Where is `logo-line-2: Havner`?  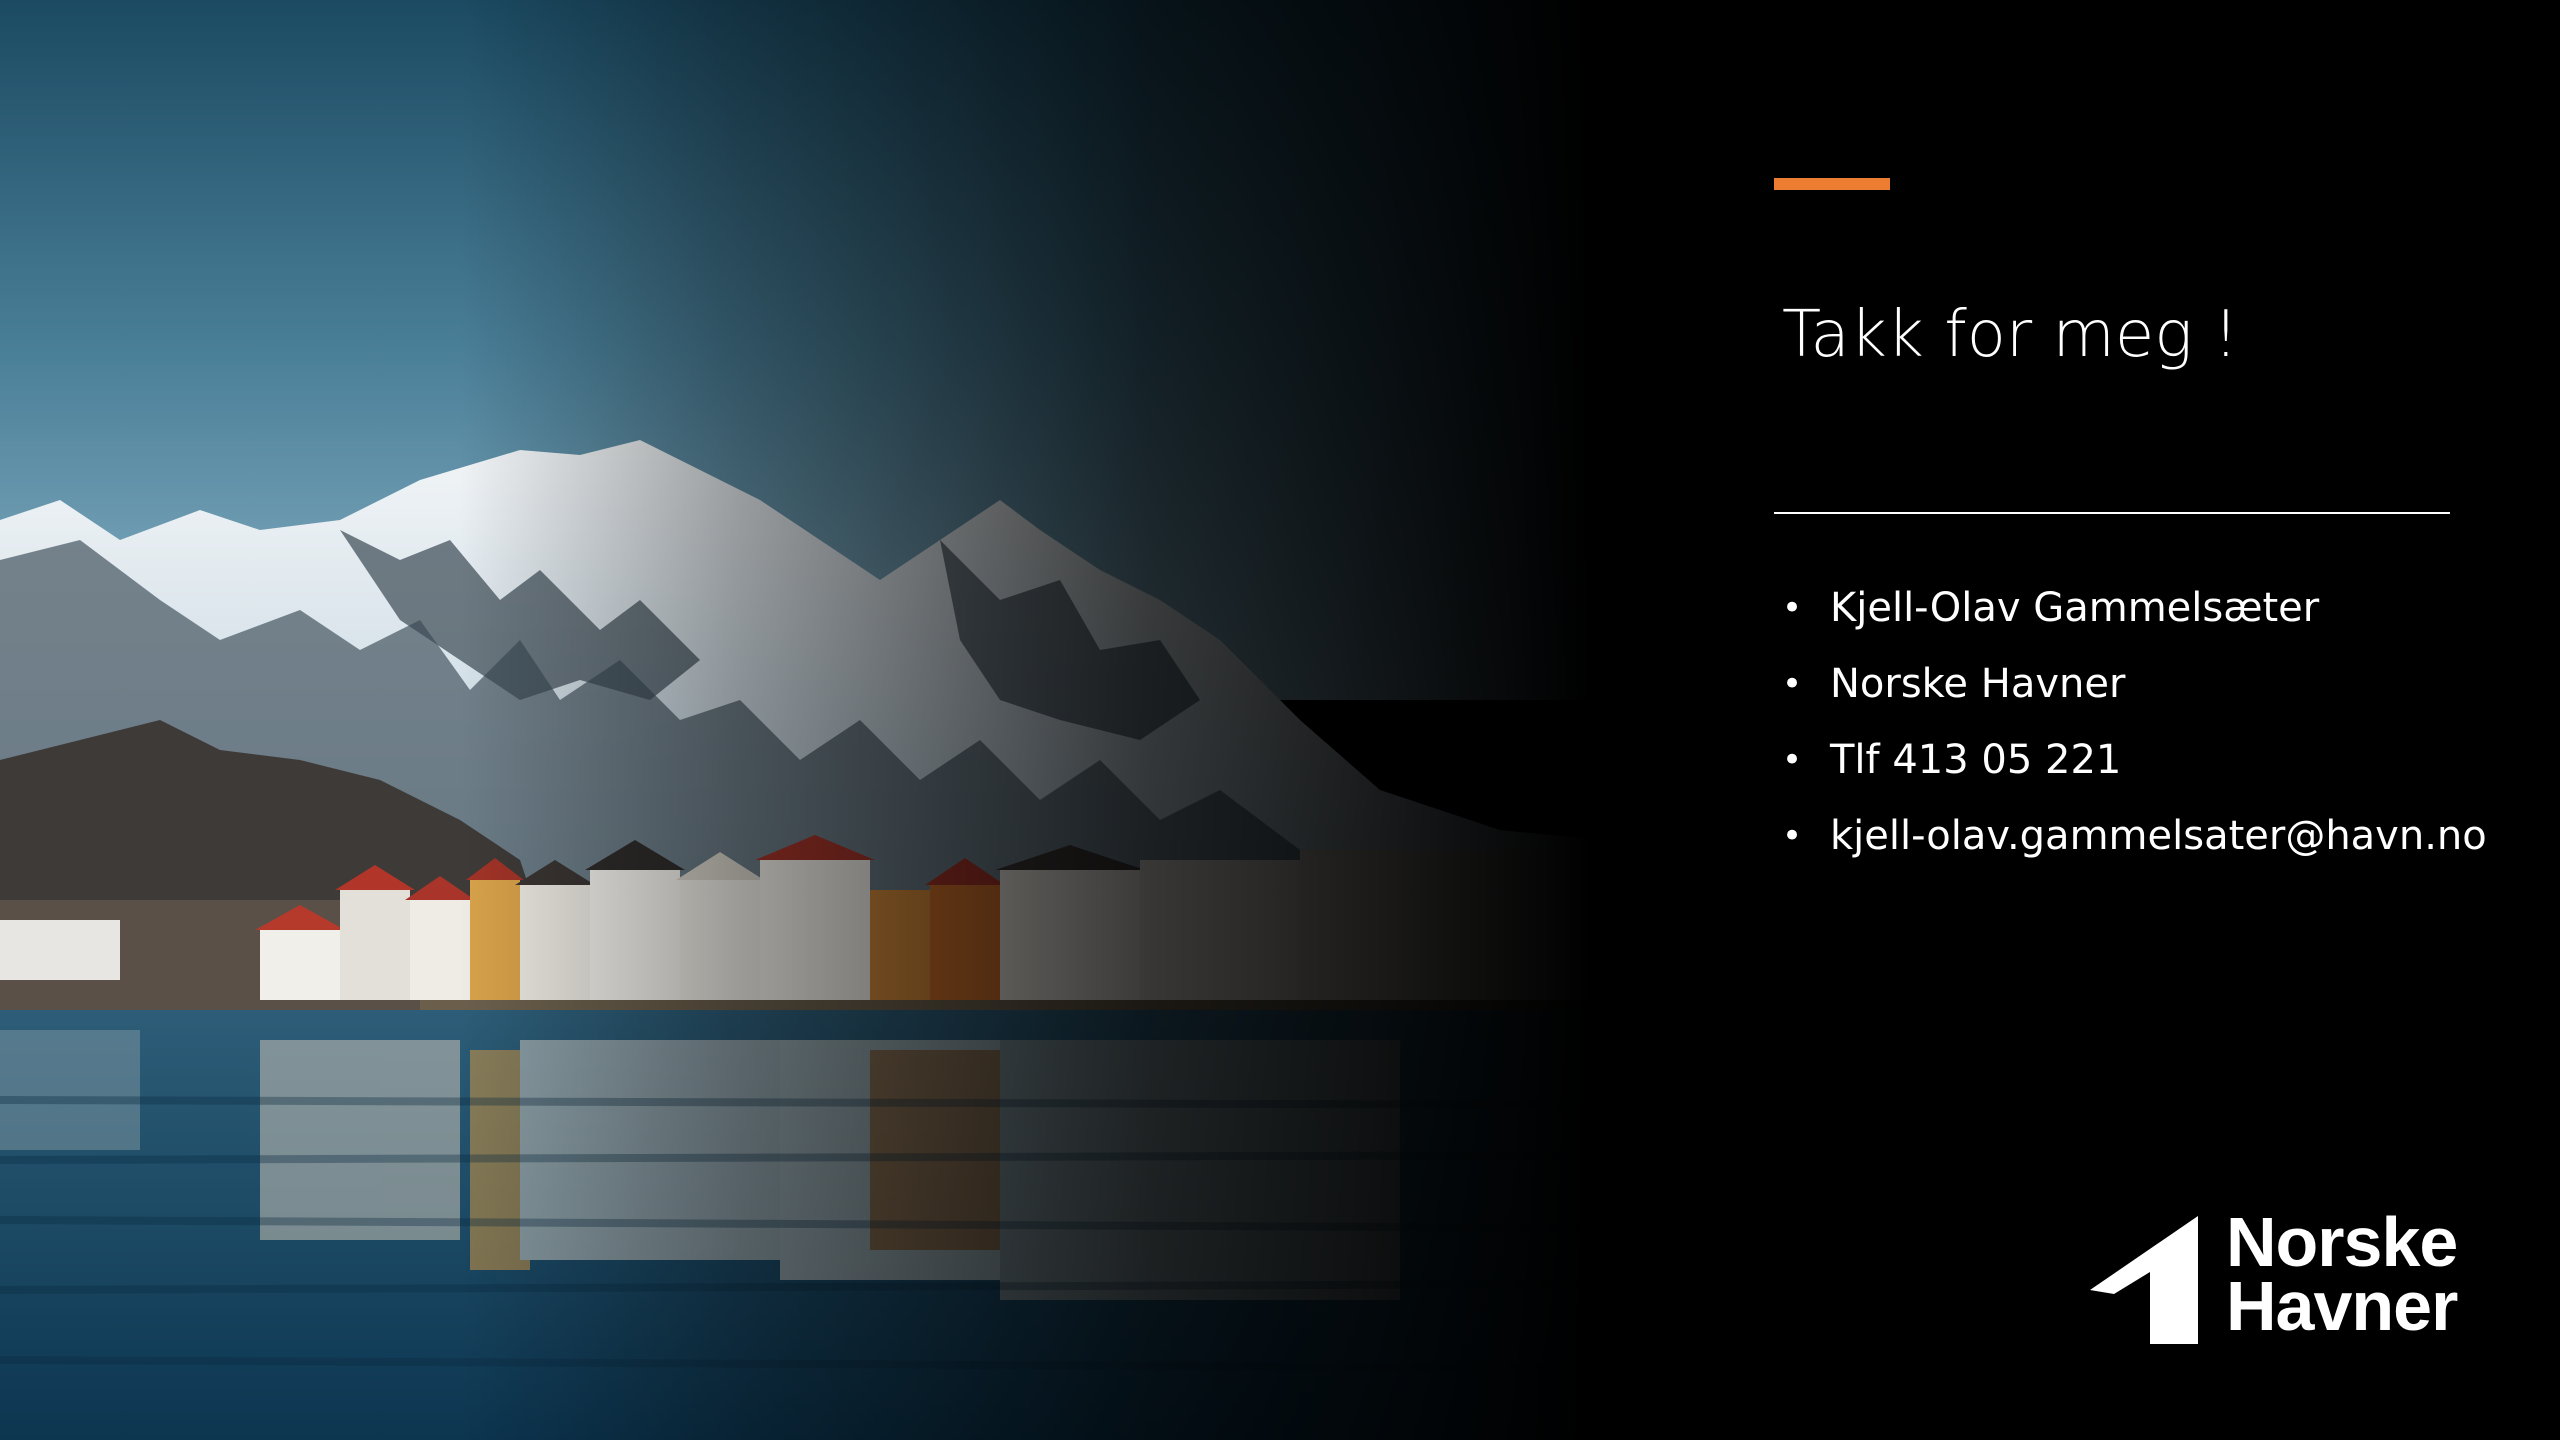
logo-line-2: Havner is located at coordinates (2342, 1306).